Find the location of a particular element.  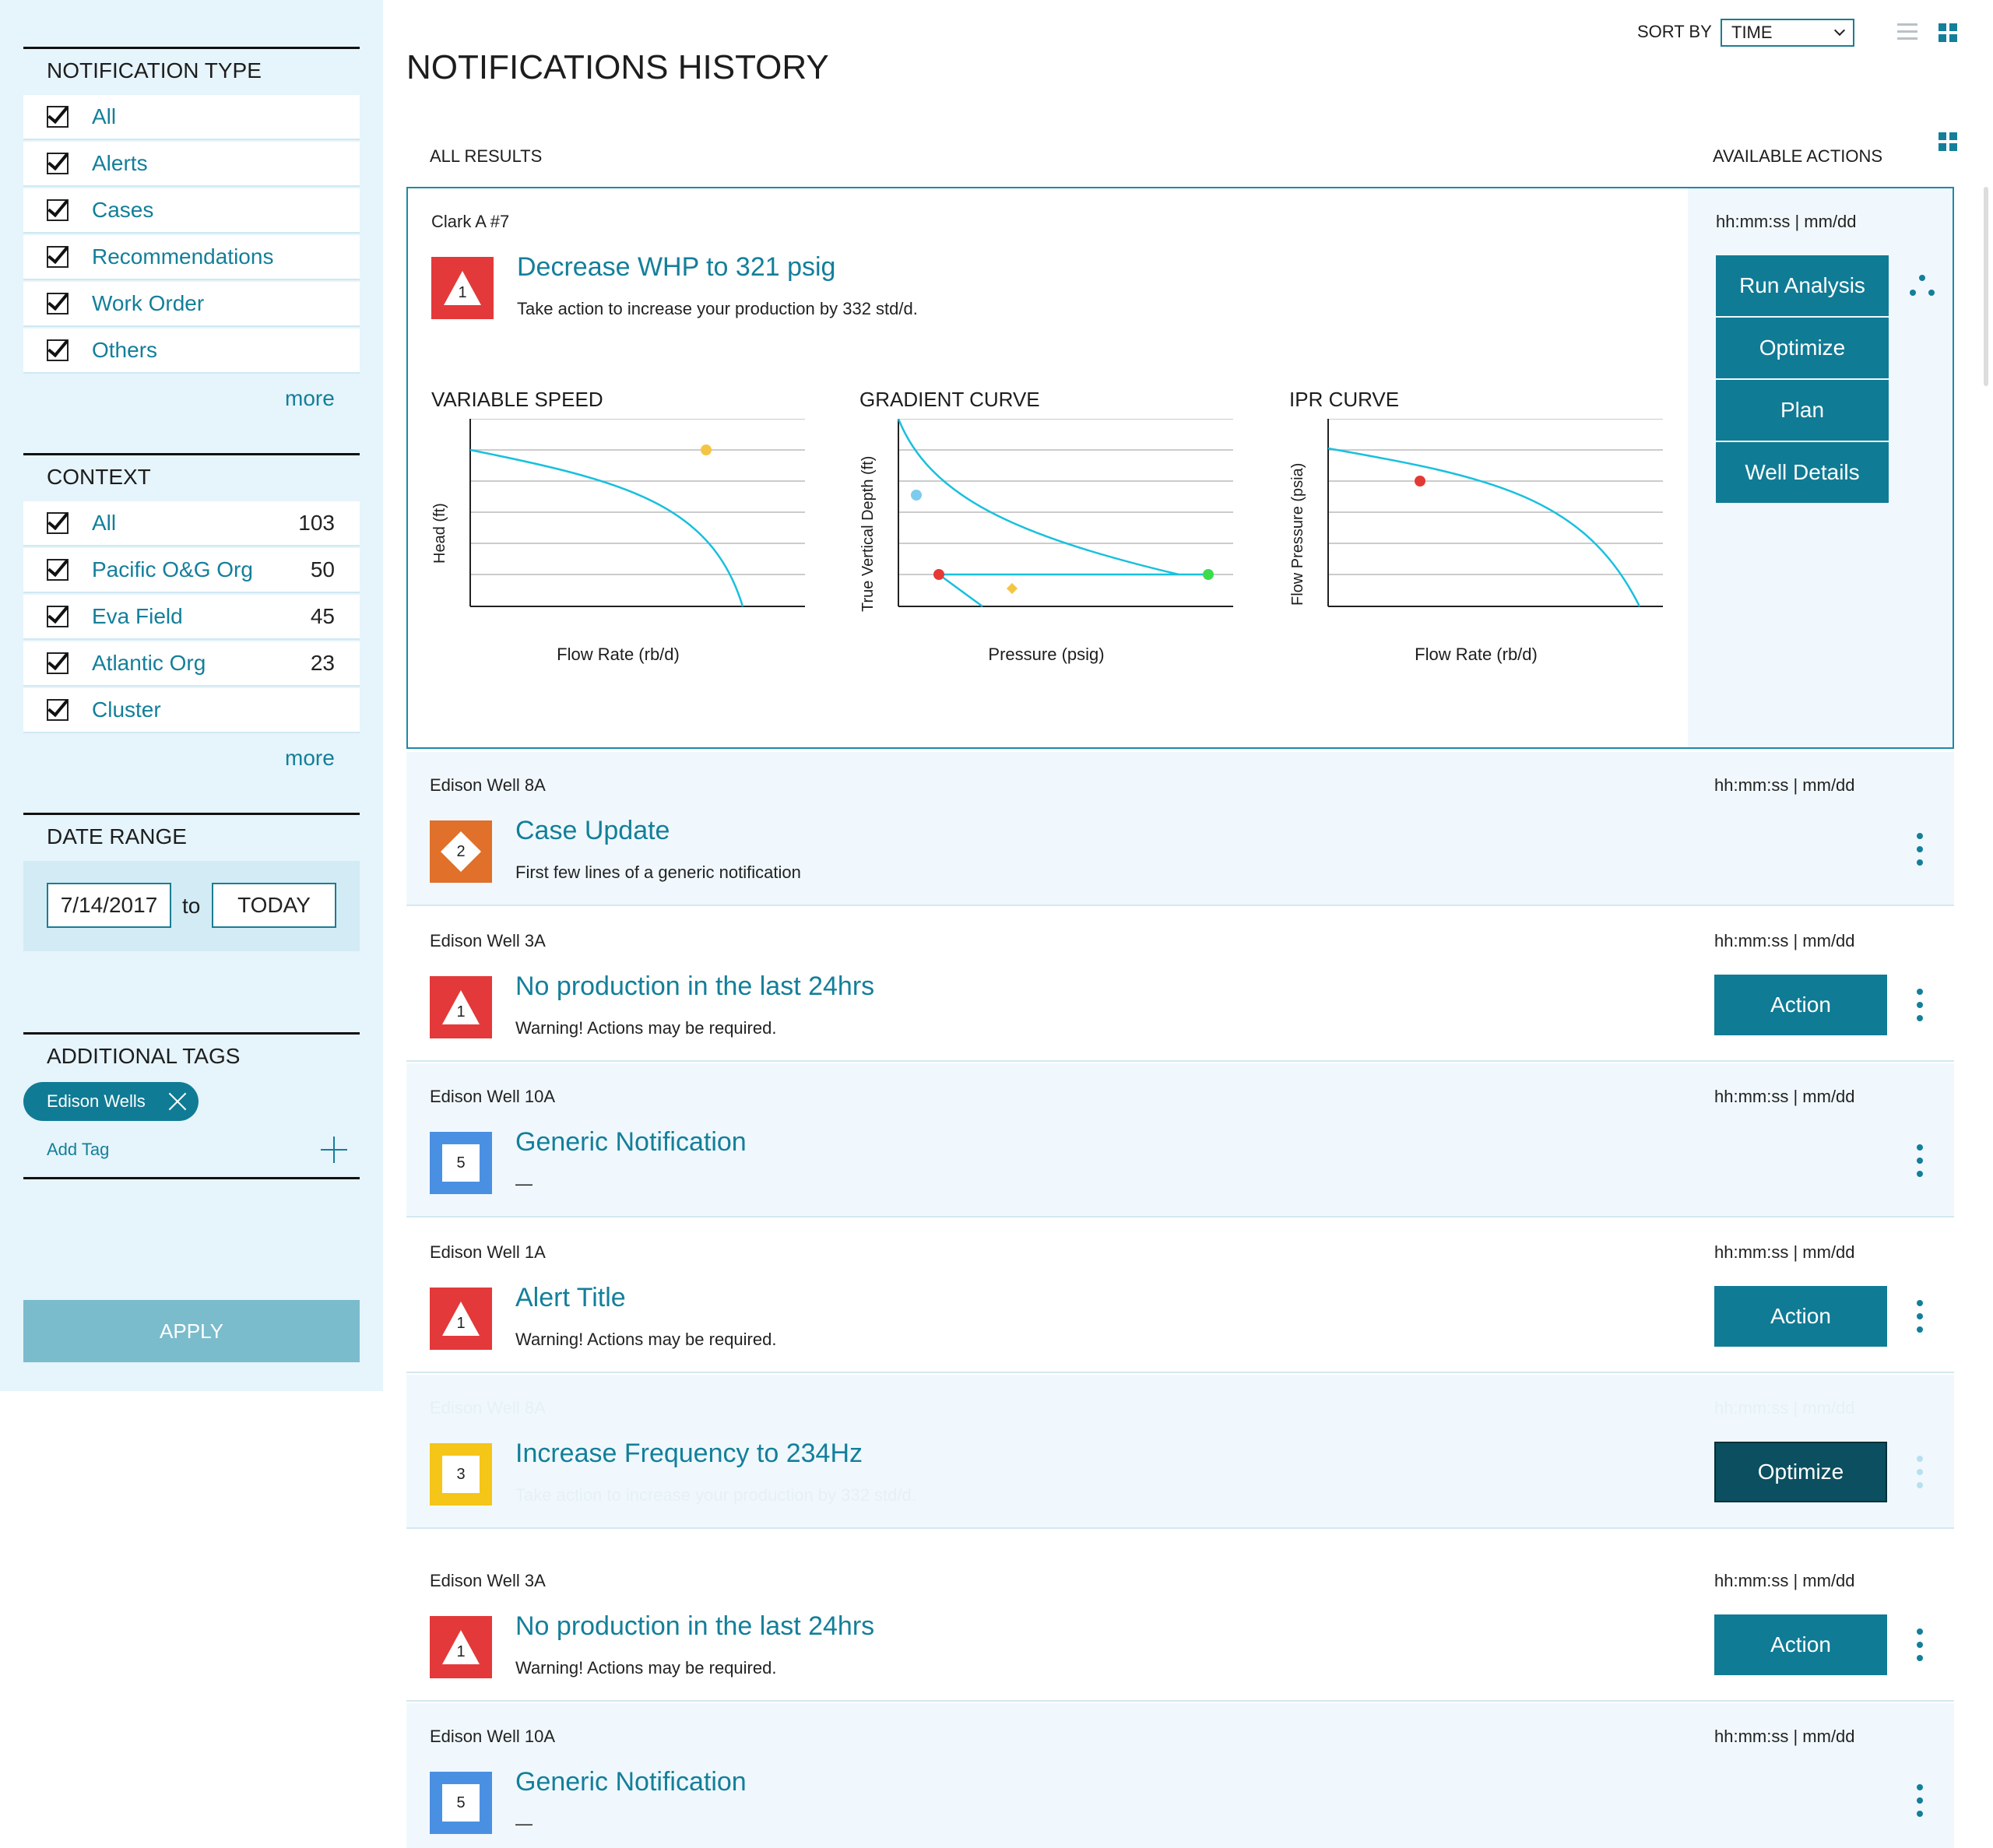

well-name: Edison Well 10A is located at coordinates (493, 1736).